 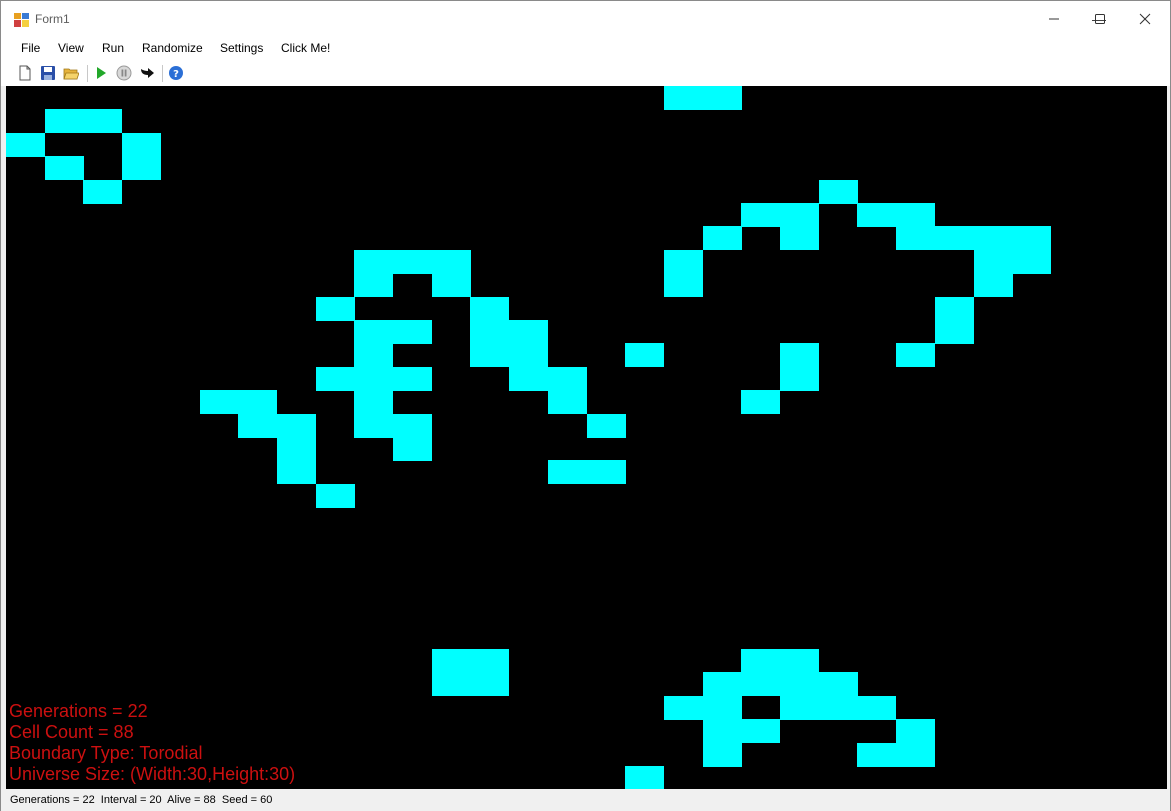 What do you see at coordinates (101, 73) in the screenshot?
I see `play-icon` at bounding box center [101, 73].